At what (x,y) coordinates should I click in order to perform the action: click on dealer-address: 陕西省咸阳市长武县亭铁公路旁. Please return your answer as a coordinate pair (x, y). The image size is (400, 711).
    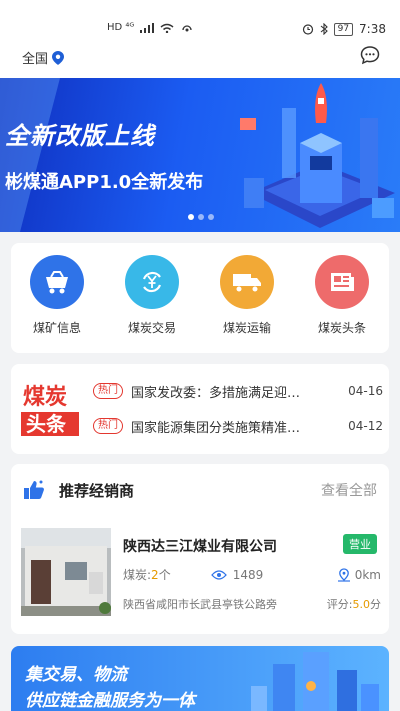
    Looking at the image, I should click on (200, 604).